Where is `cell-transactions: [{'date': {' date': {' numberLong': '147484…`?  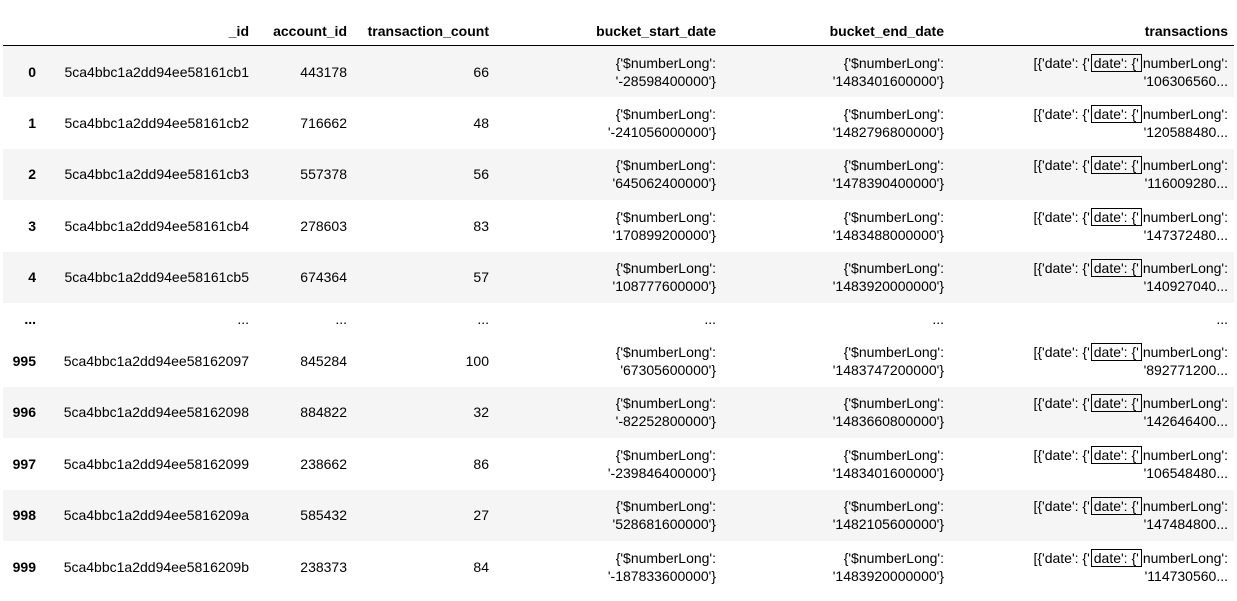 cell-transactions: [{'date': {' date': {' numberLong': '147484… is located at coordinates (1092, 516).